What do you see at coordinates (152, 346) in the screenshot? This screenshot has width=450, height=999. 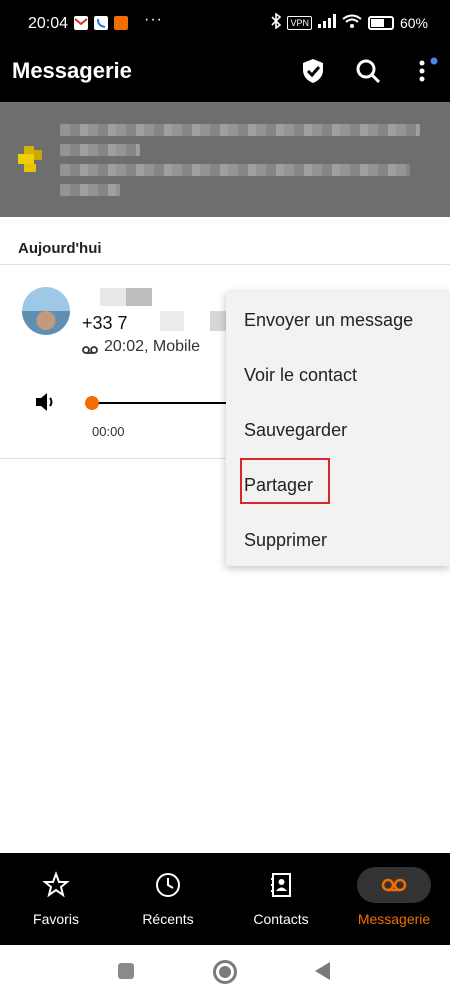 I see `voicemail-time-source: 20:02, Mobile` at bounding box center [152, 346].